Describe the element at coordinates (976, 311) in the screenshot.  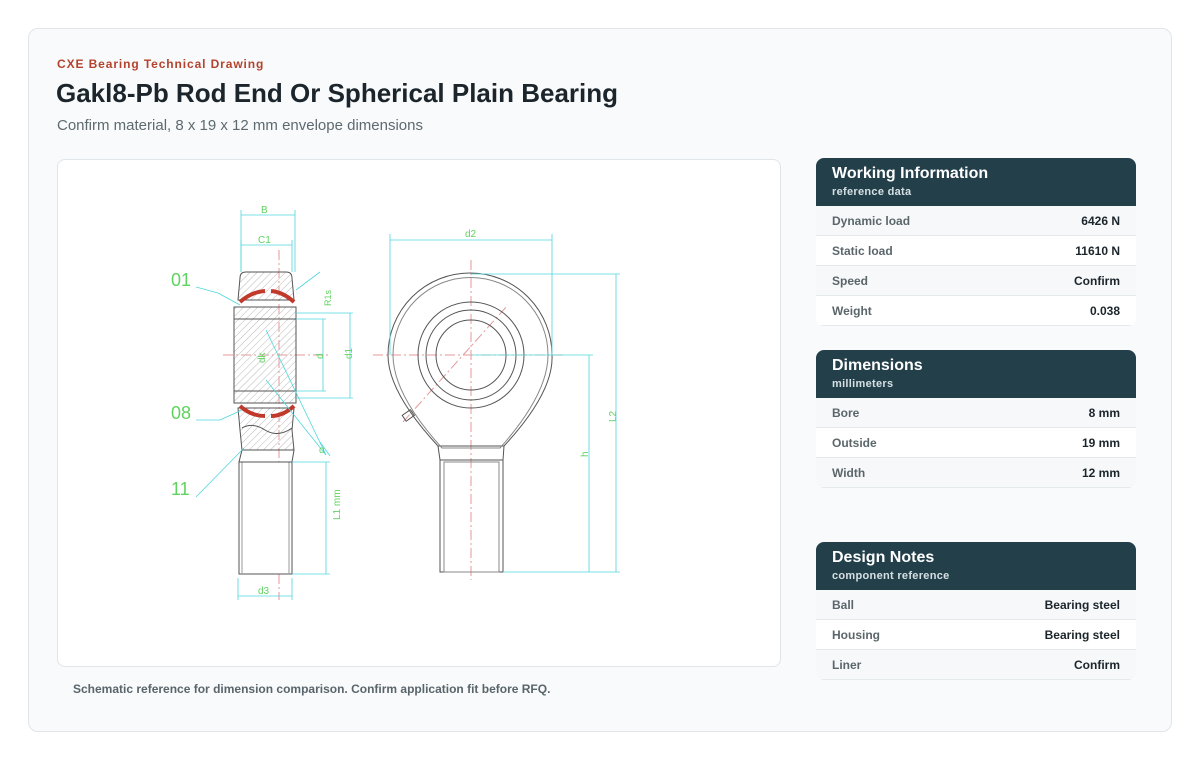
I see `table-row: Weight 0.038` at that location.